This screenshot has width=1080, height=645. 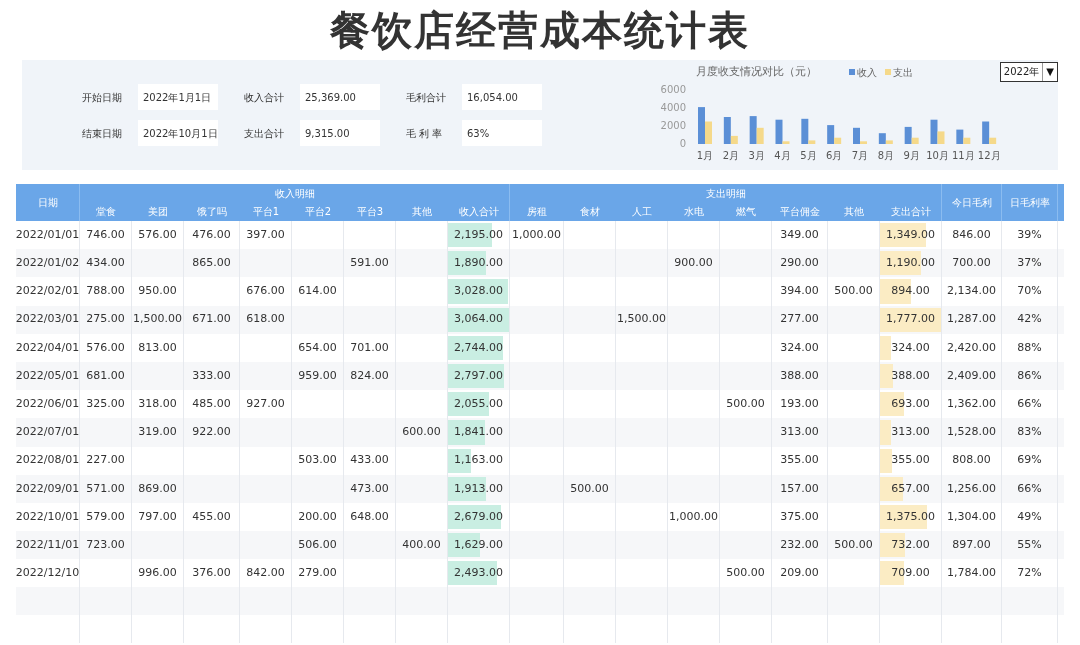 What do you see at coordinates (47, 203) in the screenshot?
I see `column-header: 日期` at bounding box center [47, 203].